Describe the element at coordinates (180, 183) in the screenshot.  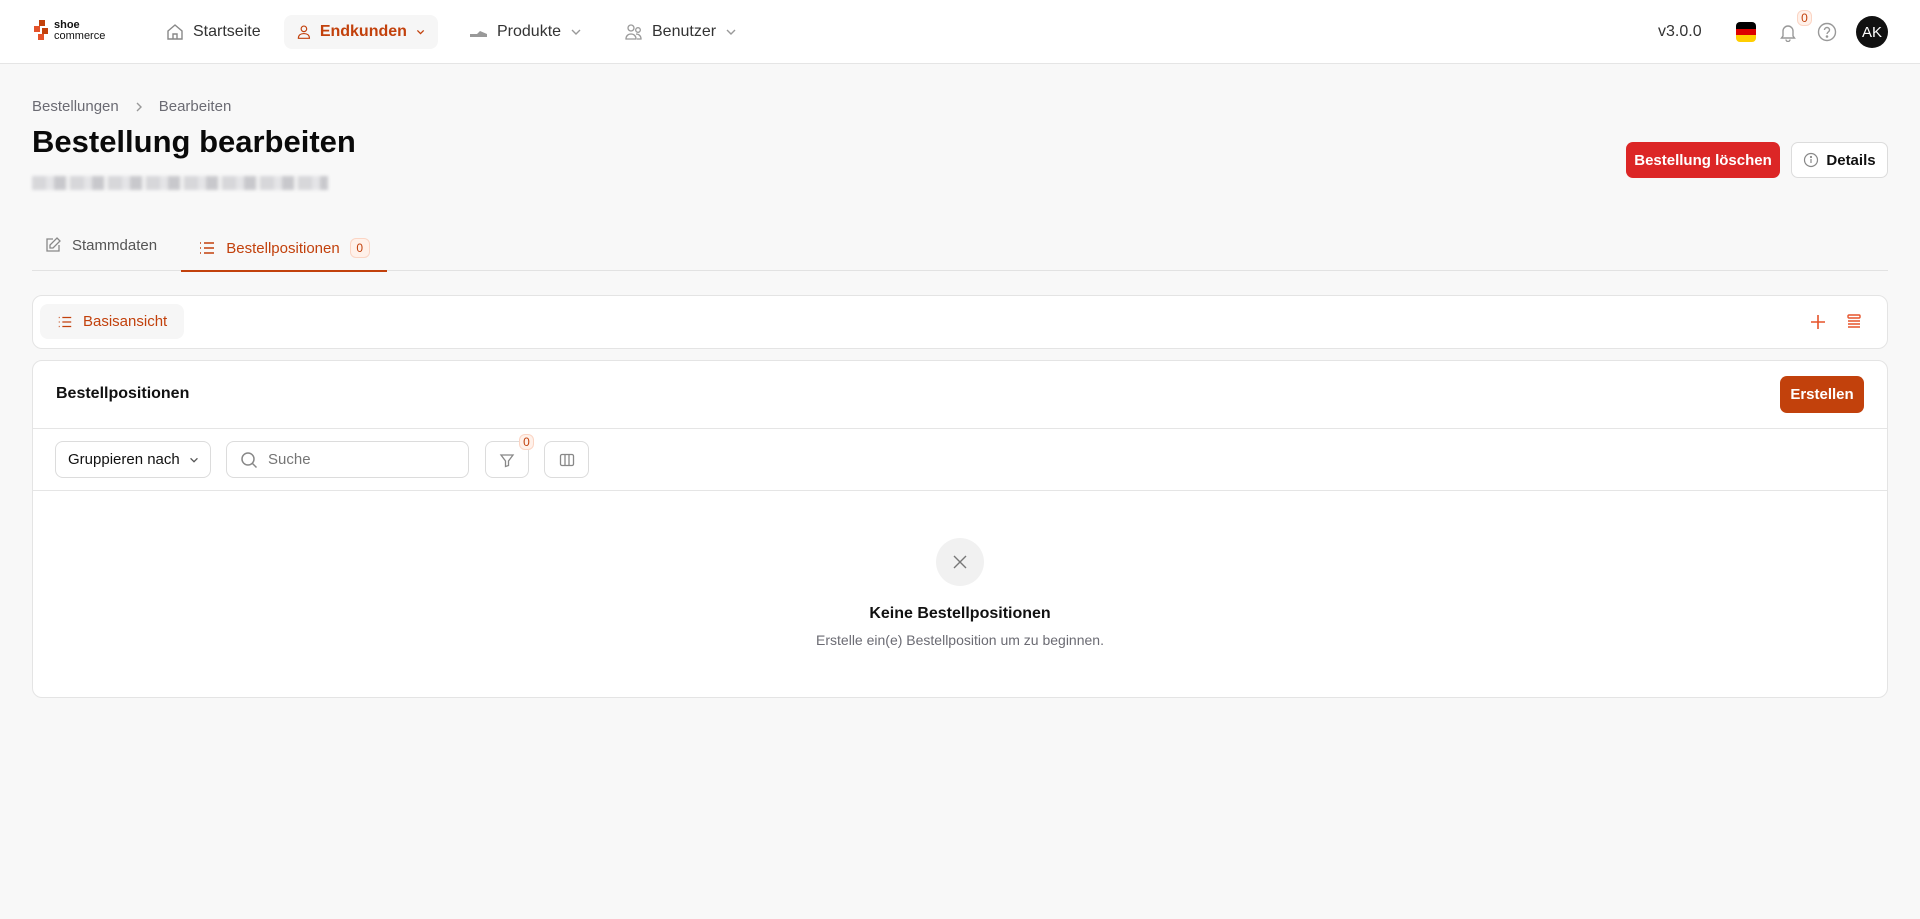
I see `redacted-subtitle` at that location.